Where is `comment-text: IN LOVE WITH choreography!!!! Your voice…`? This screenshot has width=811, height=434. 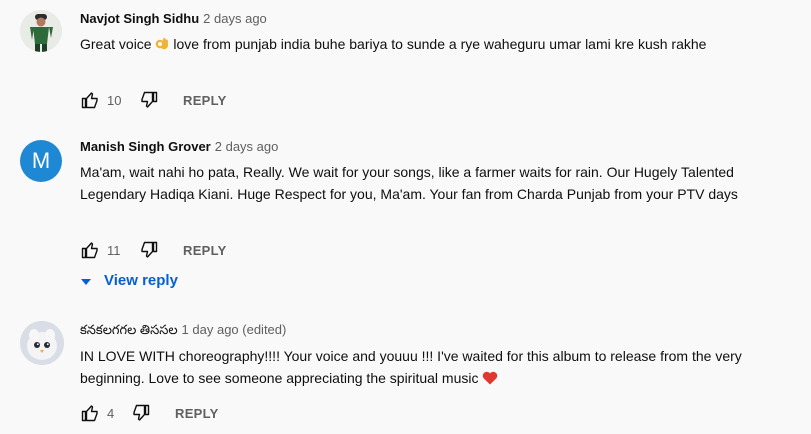 comment-text: IN LOVE WITH choreography!!!! Your voice… is located at coordinates (425, 368).